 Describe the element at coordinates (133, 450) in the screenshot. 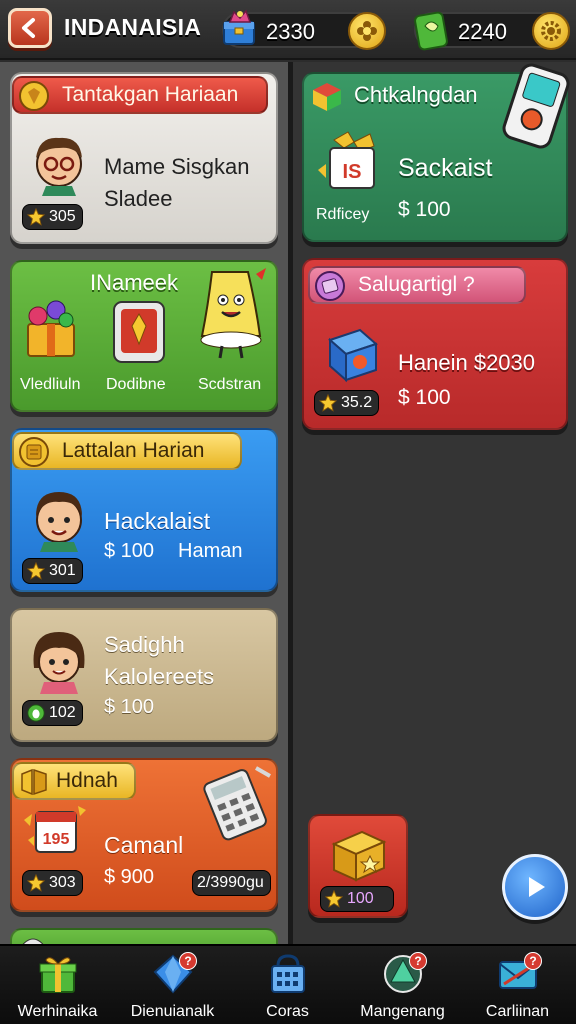

I see `daily-training-ribbon-label: Lattalan Harian` at that location.